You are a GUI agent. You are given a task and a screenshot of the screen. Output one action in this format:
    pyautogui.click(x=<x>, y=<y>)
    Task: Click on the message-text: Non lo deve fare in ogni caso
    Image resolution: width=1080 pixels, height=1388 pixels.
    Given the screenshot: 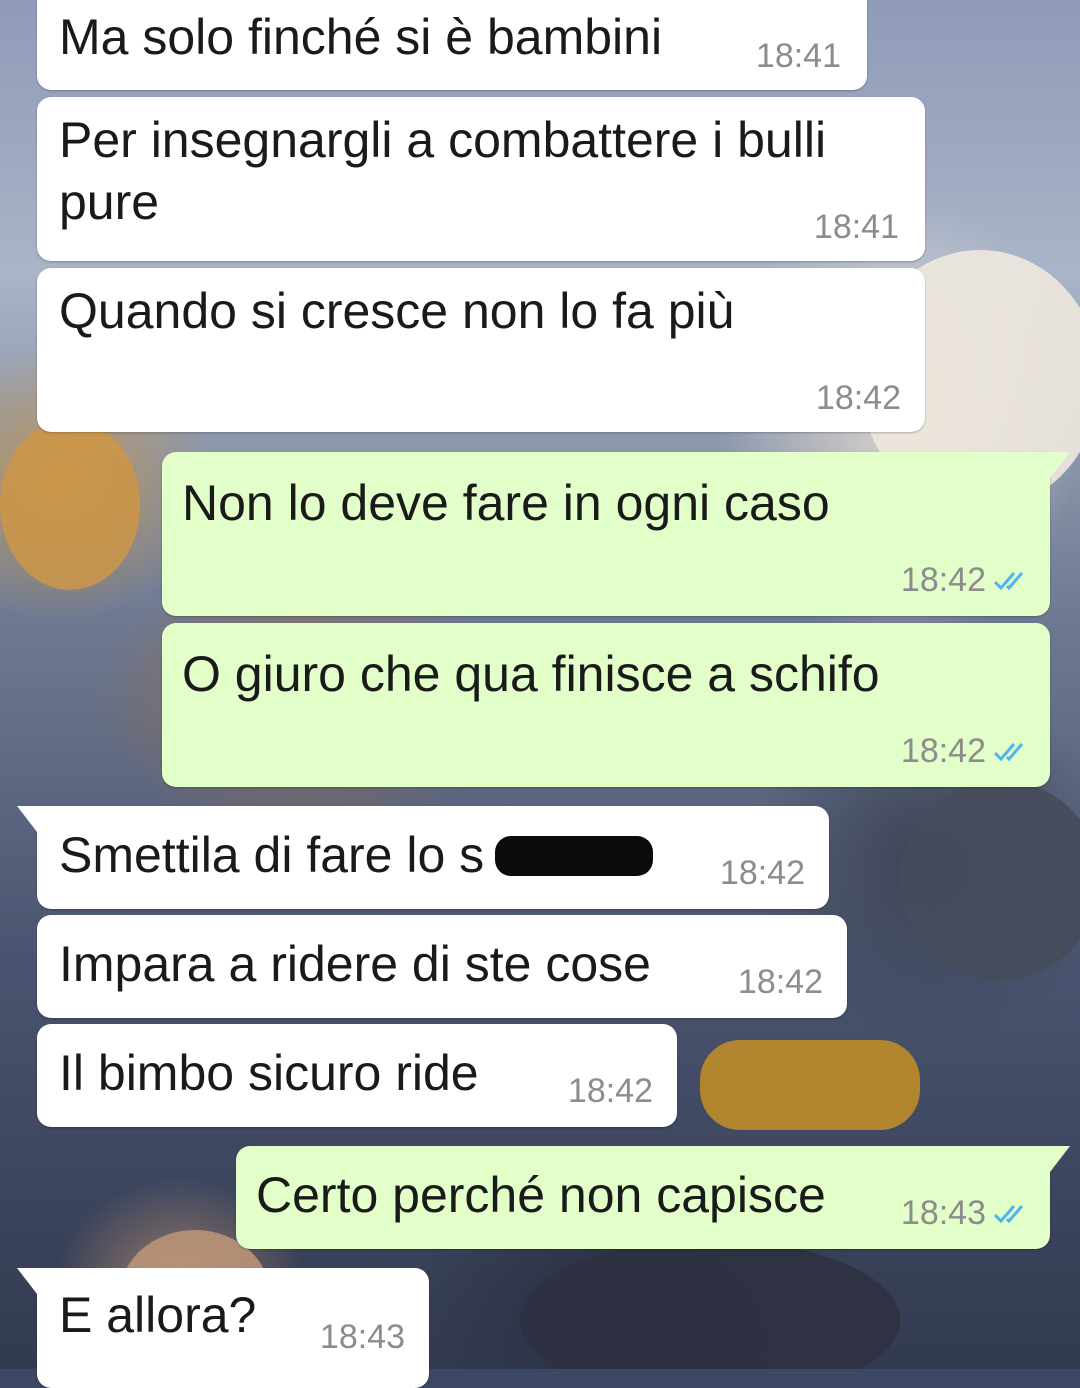 What is the action you would take?
    pyautogui.click(x=506, y=503)
    